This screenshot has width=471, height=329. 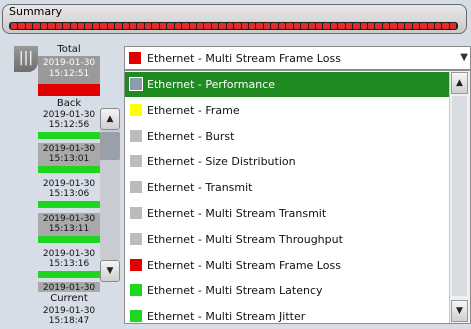 What do you see at coordinates (69, 63) in the screenshot?
I see `total-date: 2019-01-30` at bounding box center [69, 63].